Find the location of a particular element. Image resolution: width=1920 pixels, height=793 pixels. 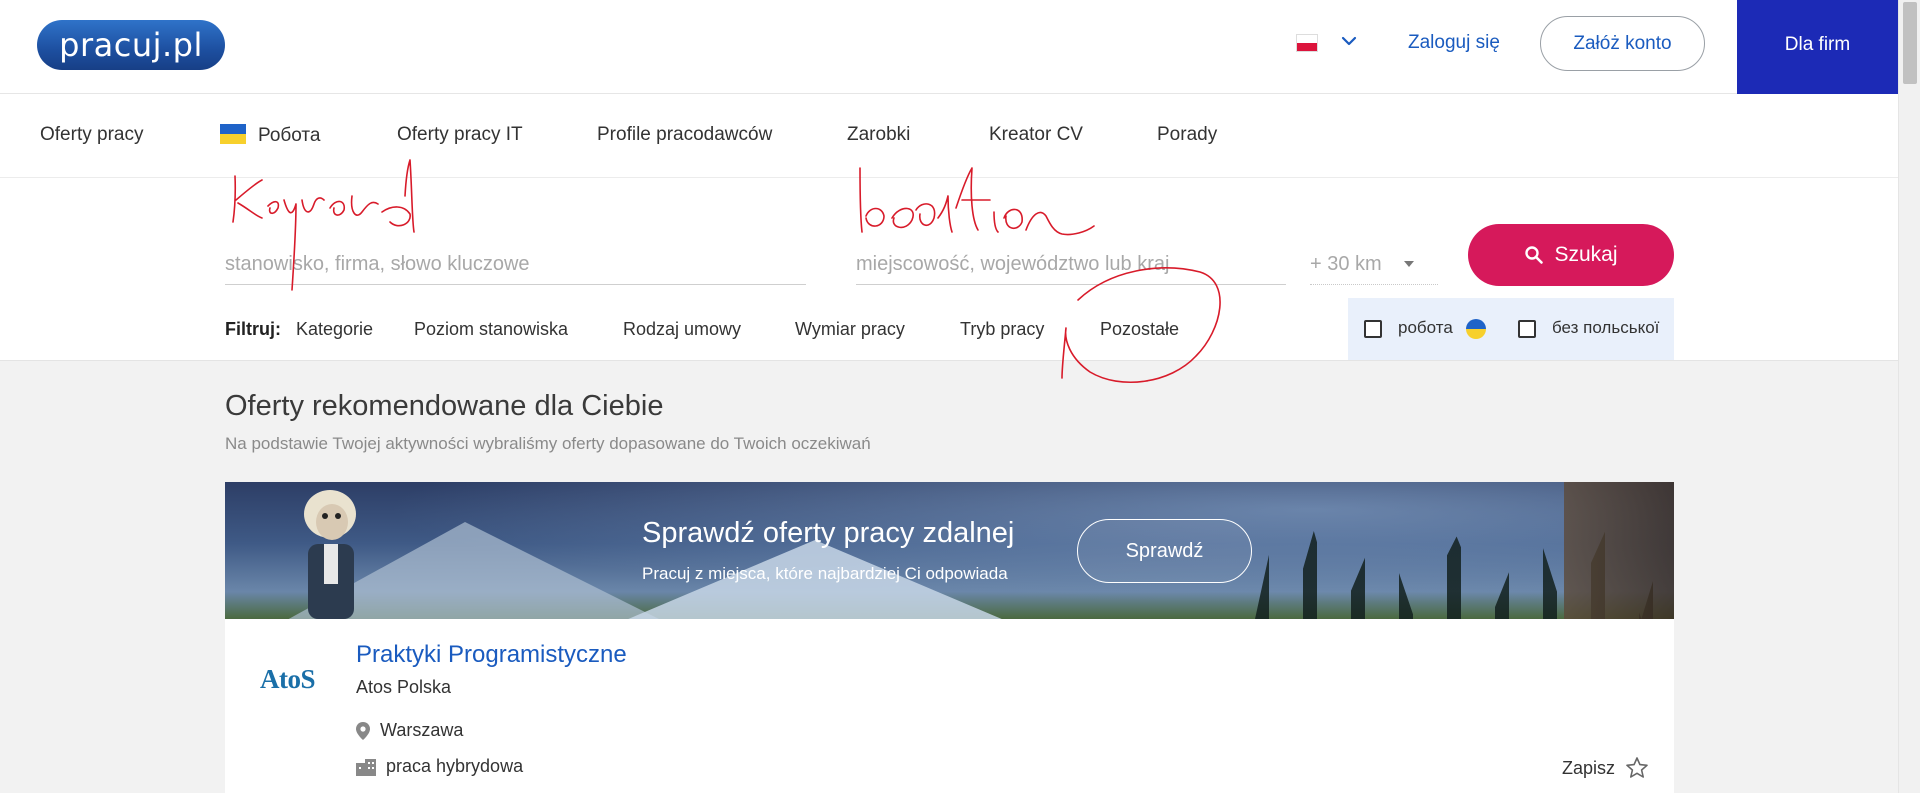

login-link: Zaloguj się is located at coordinates (1454, 43).